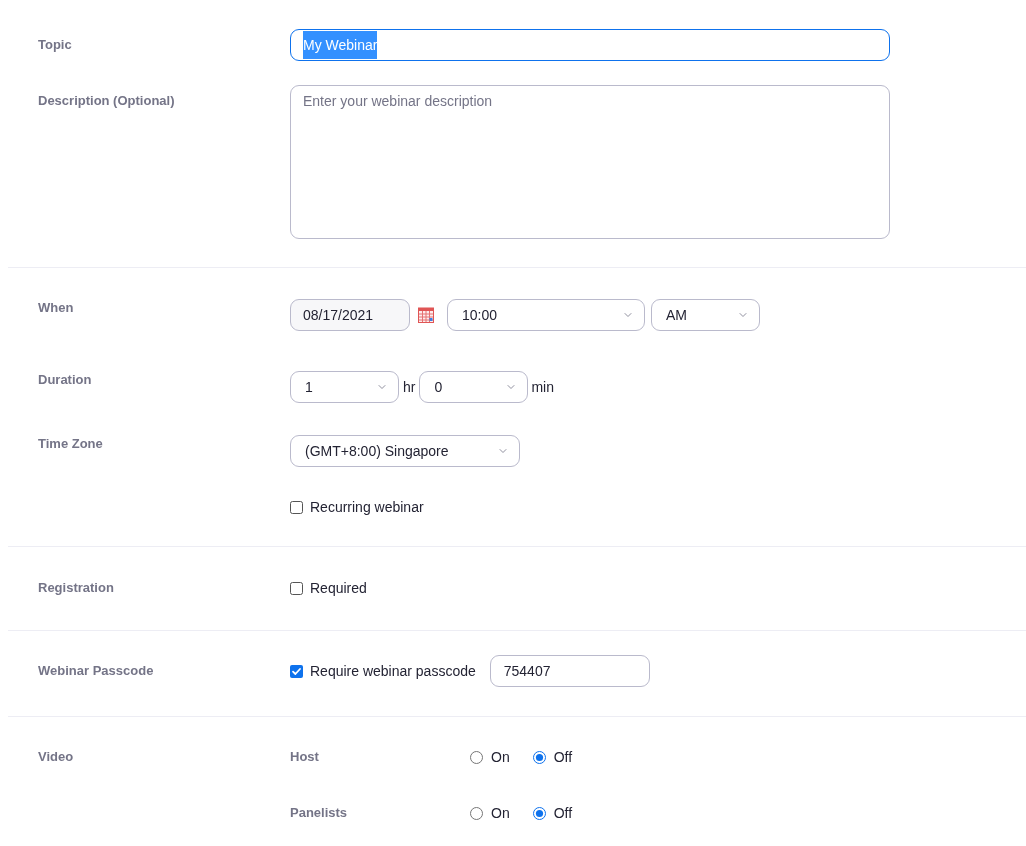  What do you see at coordinates (70, 444) in the screenshot?
I see `field-label: Time Zone` at bounding box center [70, 444].